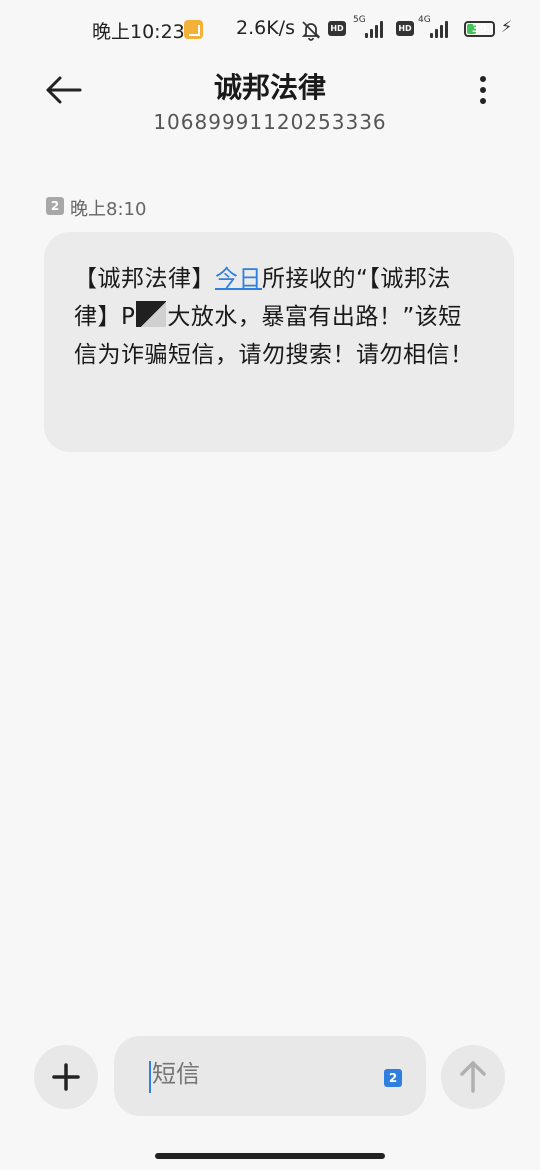  What do you see at coordinates (265, 28) in the screenshot?
I see `network-speed: 2.6K/s` at bounding box center [265, 28].